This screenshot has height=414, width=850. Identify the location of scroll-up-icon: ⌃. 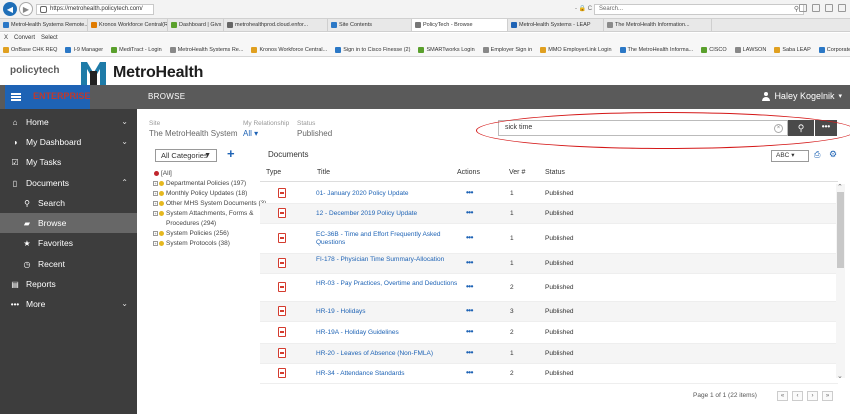
(840, 187).